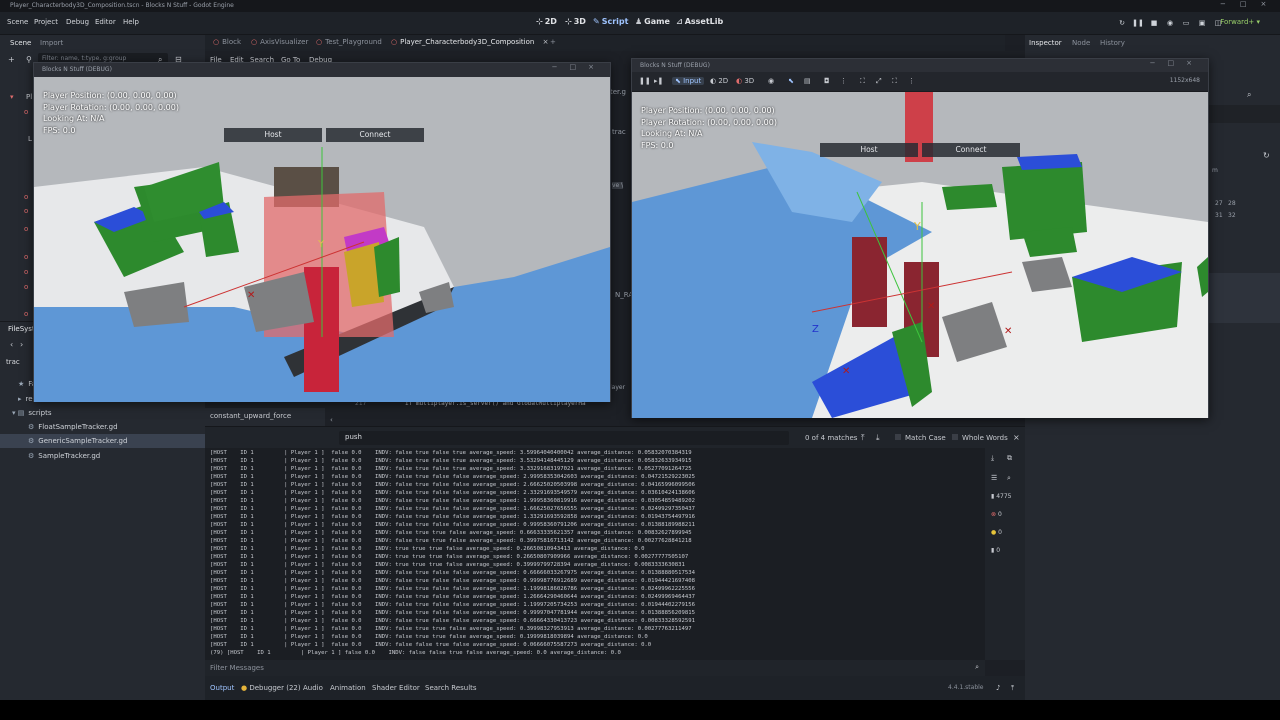 The width and height of the screenshot is (1280, 720). I want to click on message-count: ▮ 4775, so click(1001, 496).